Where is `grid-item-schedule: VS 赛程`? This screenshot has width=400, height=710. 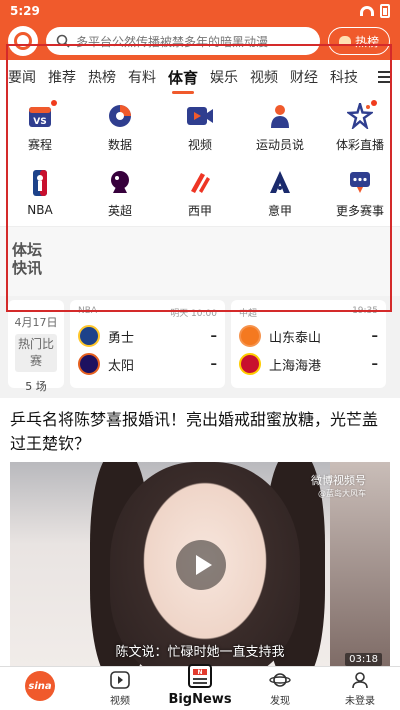
grid-item-schedule: VS 赛程 is located at coordinates (40, 127).